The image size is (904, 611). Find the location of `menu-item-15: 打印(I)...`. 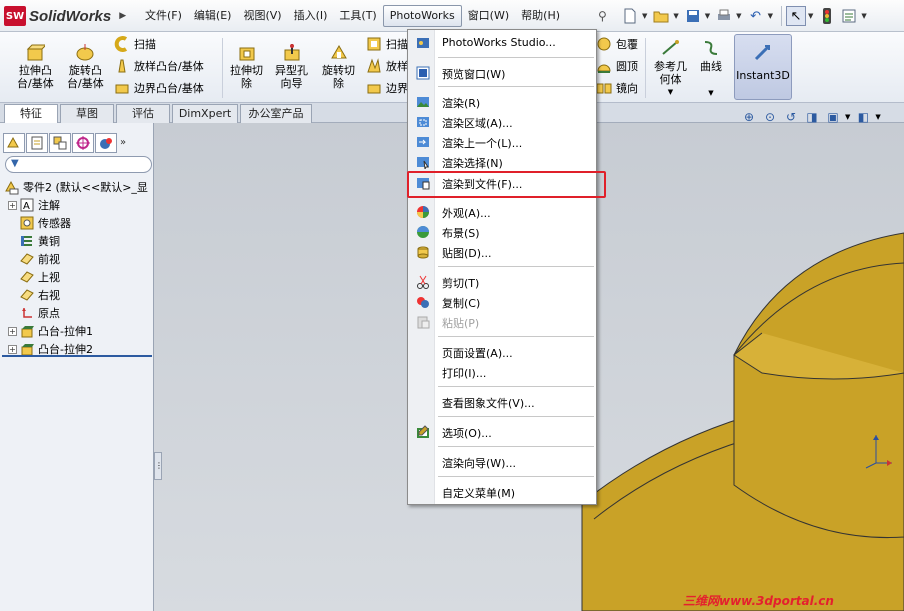

menu-item-15: 打印(I)... is located at coordinates (502, 372).